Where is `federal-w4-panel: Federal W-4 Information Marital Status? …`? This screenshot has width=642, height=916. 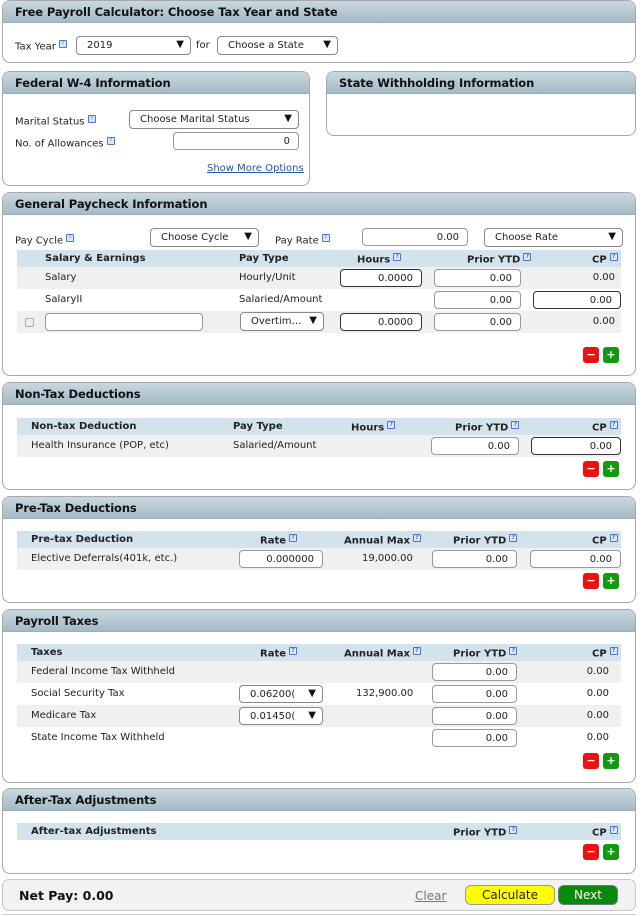
federal-w4-panel: Federal W-4 Information Marital Status? … is located at coordinates (156, 128).